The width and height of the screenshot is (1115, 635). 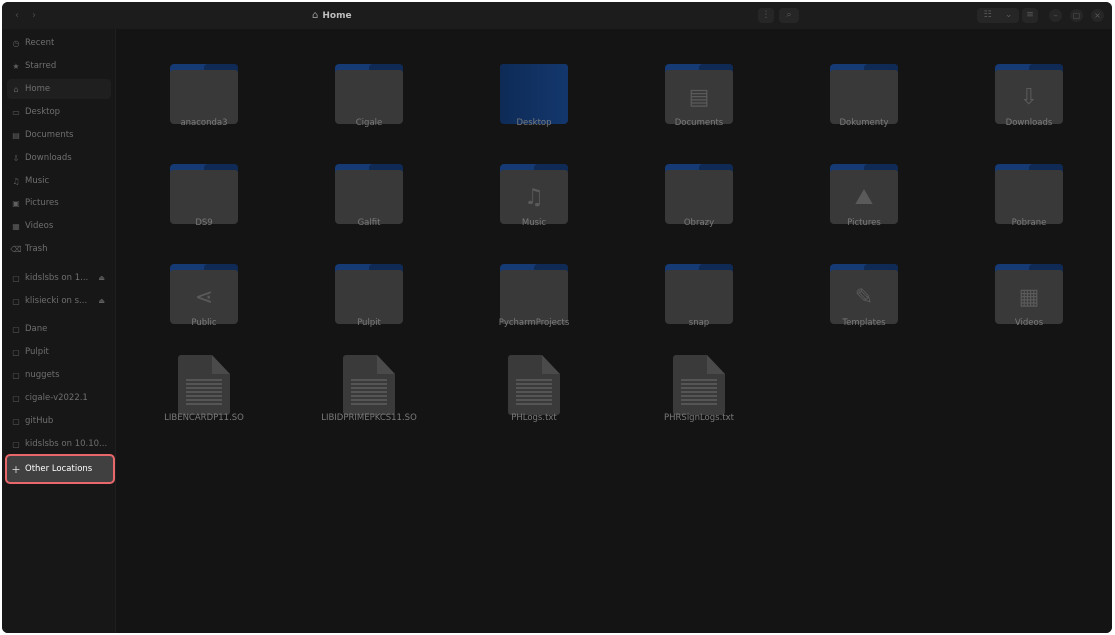 What do you see at coordinates (59, 43) in the screenshot?
I see `sidebar-item-recent: ◷ Recent` at bounding box center [59, 43].